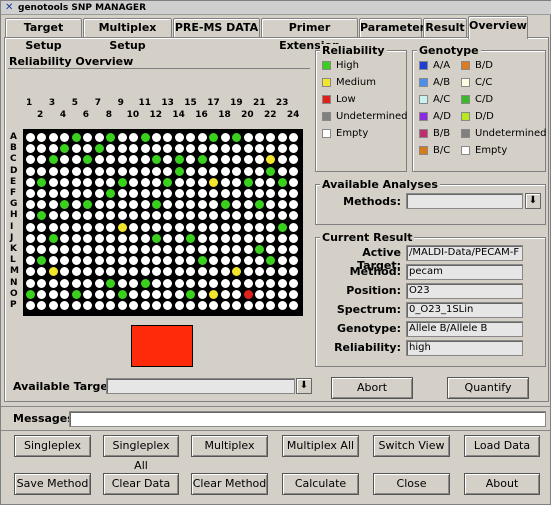  Describe the element at coordinates (127, 35) in the screenshot. I see `tab-multiplex-setup: Multiplex Setup` at that location.